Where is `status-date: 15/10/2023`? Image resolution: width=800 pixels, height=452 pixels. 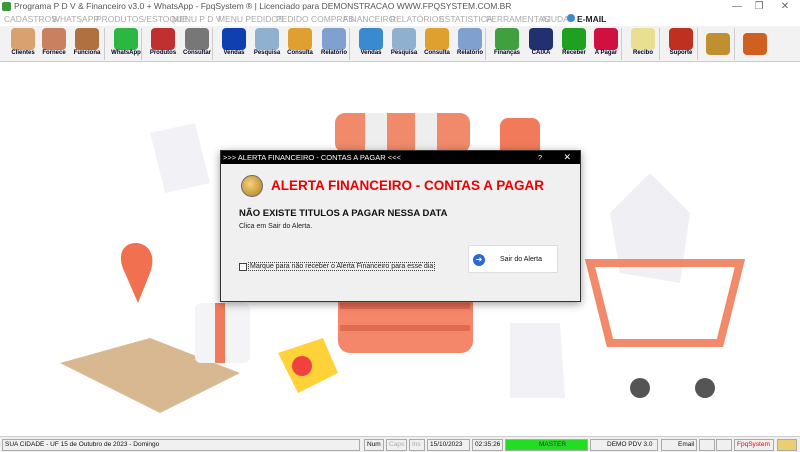 status-date: 15/10/2023 is located at coordinates (448, 445).